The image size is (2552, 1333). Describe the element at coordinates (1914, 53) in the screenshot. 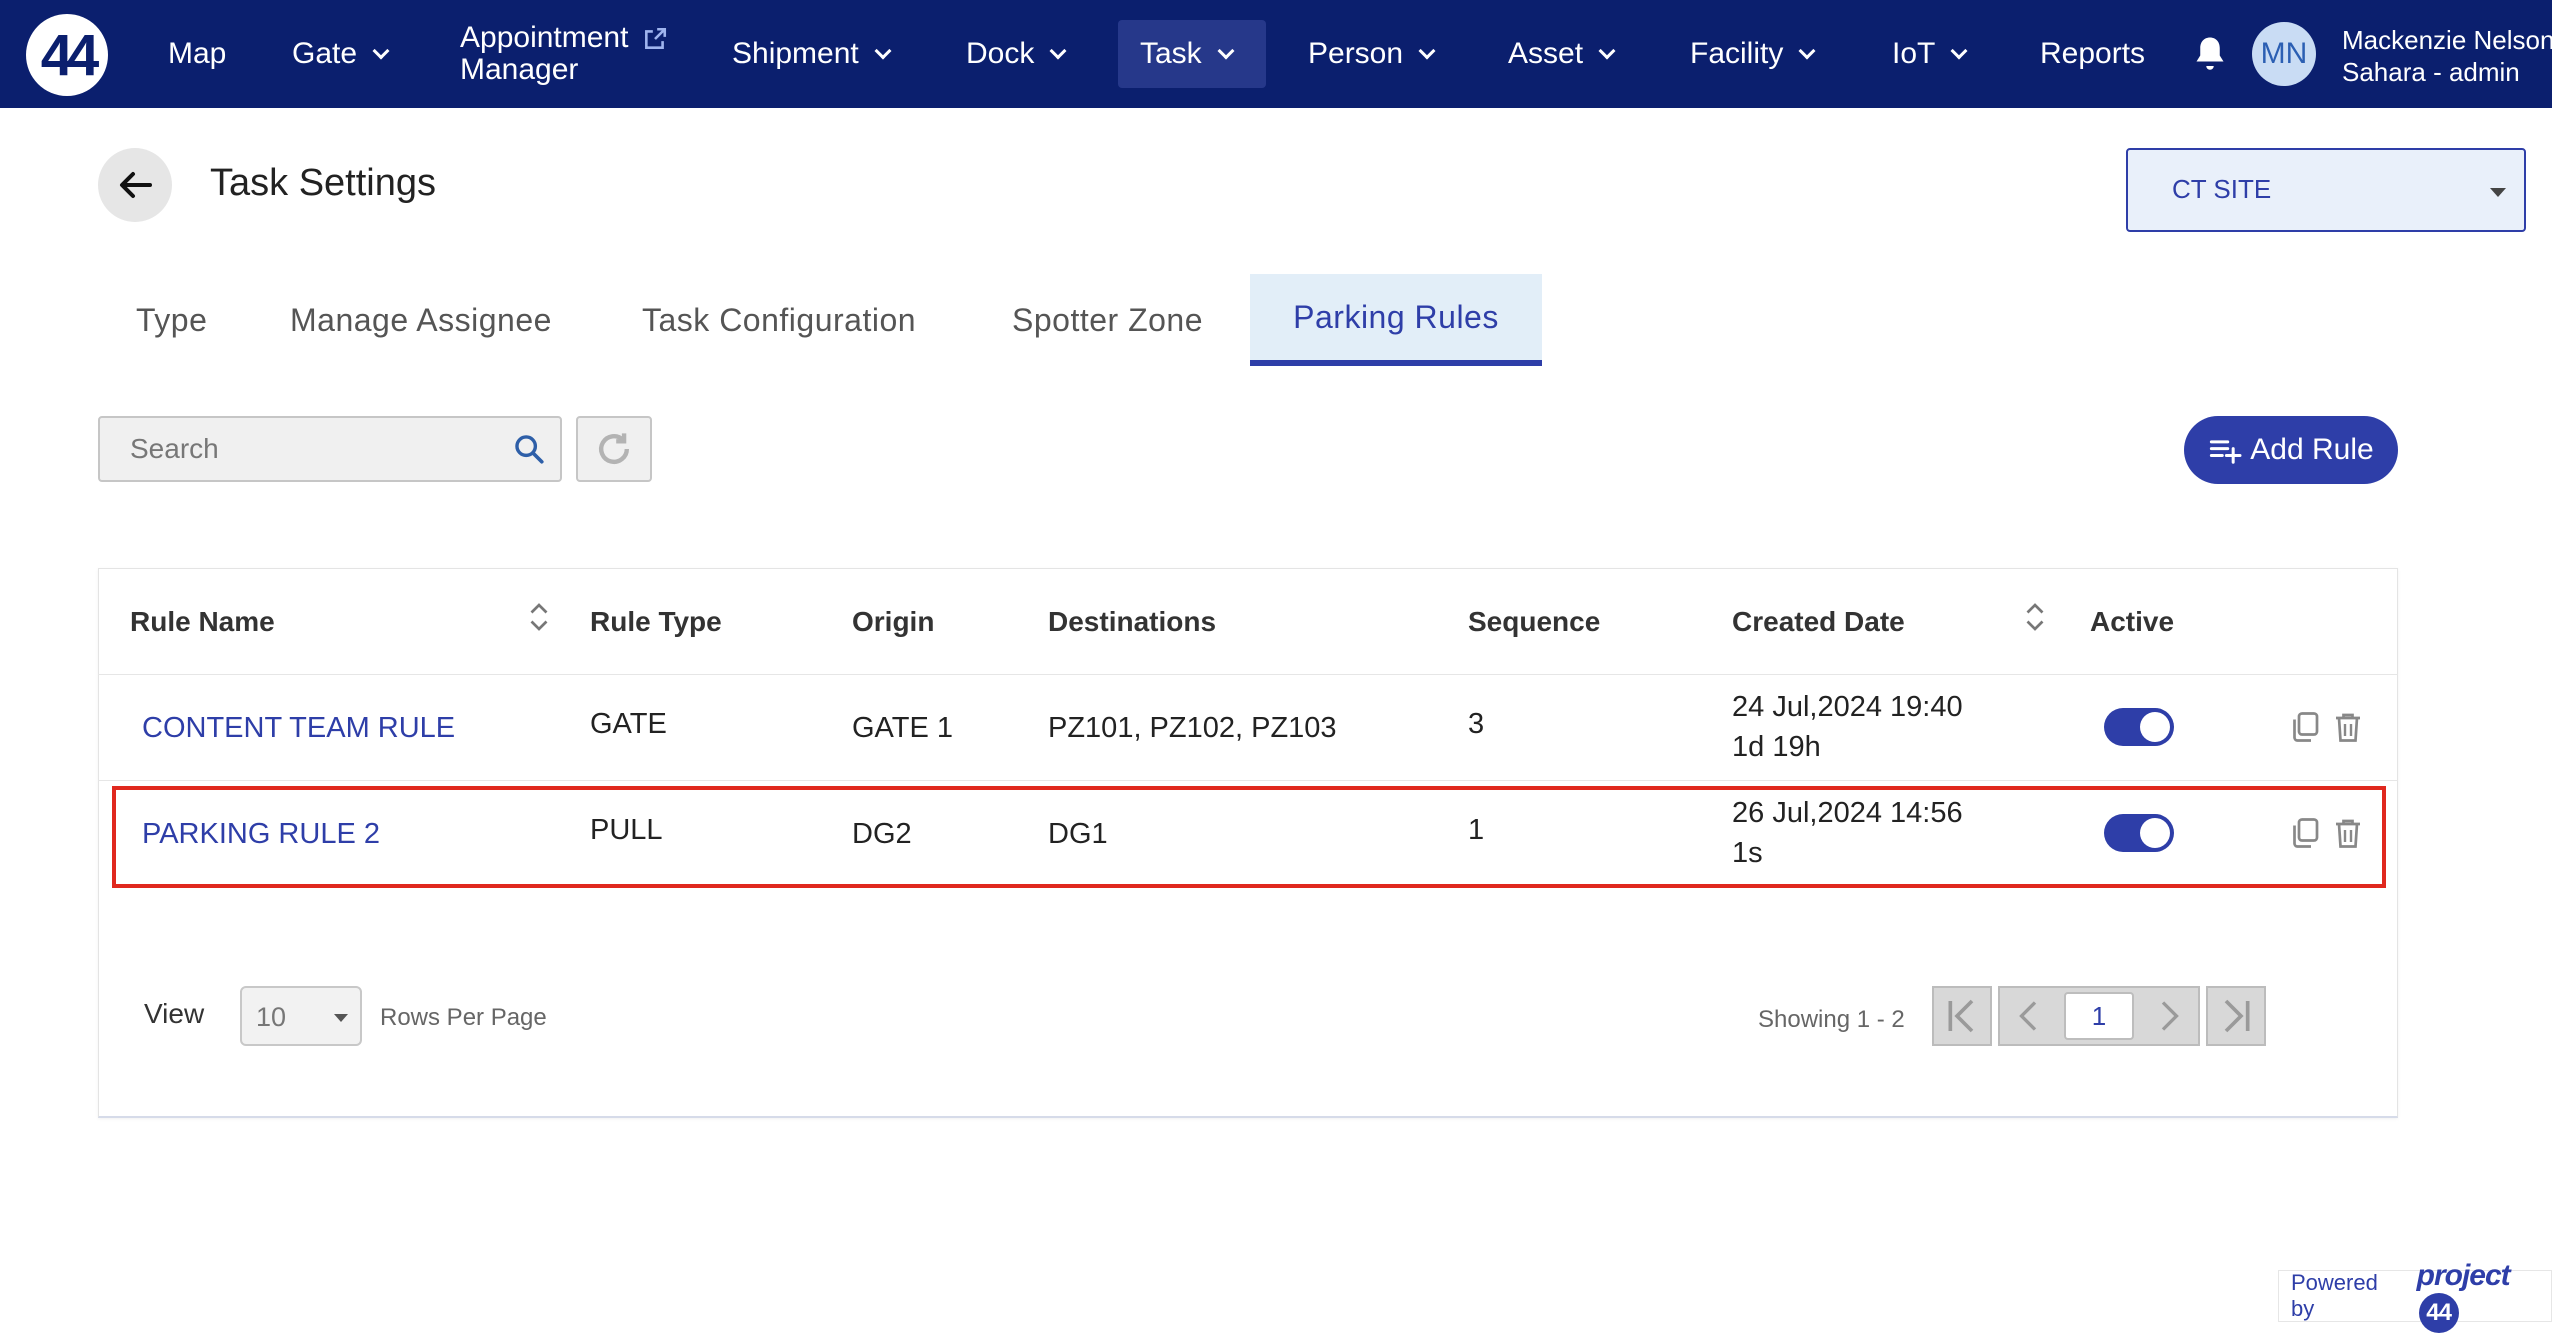

I see `nav-item-label: IoT` at that location.